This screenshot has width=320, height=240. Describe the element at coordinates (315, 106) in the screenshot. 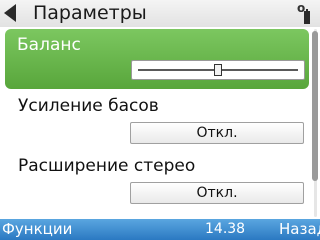

I see `scrollbar-thumb` at that location.